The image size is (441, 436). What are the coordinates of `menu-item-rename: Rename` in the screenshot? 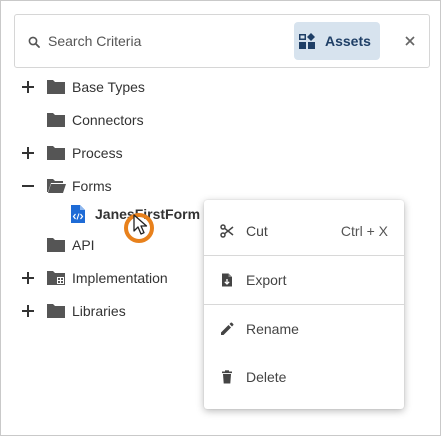 It's located at (304, 329).